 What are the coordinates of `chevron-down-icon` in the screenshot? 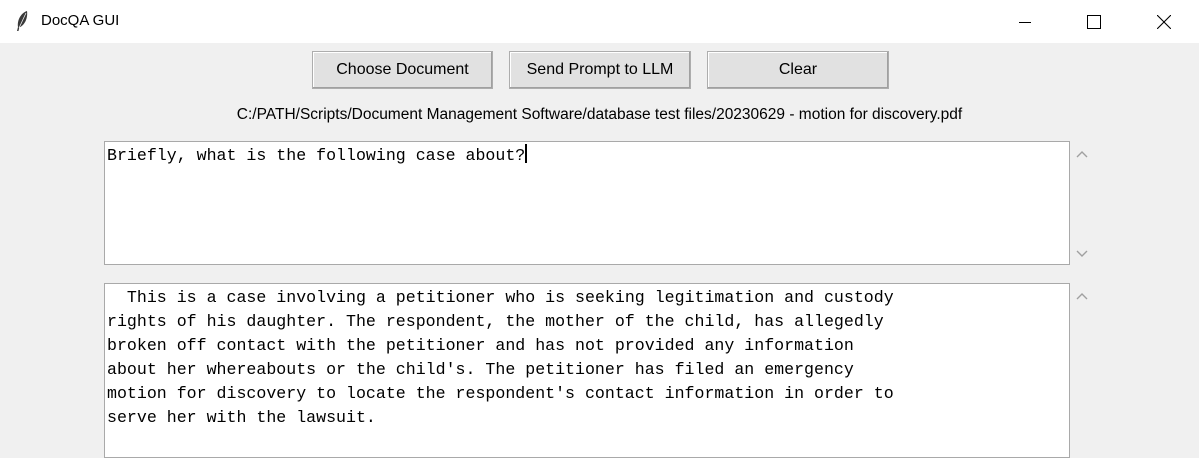 It's located at (1082, 254).